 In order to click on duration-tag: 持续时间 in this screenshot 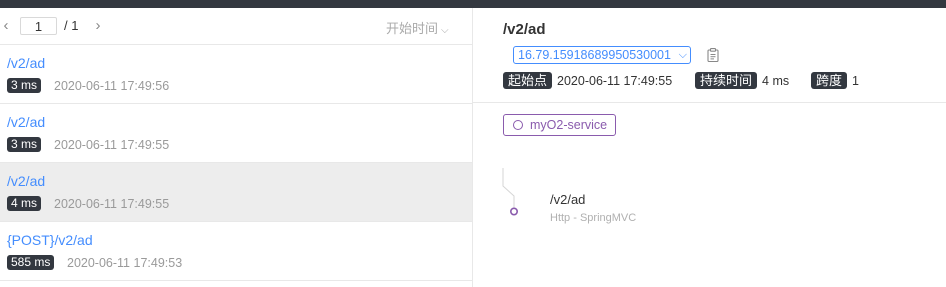, I will do `click(726, 81)`.